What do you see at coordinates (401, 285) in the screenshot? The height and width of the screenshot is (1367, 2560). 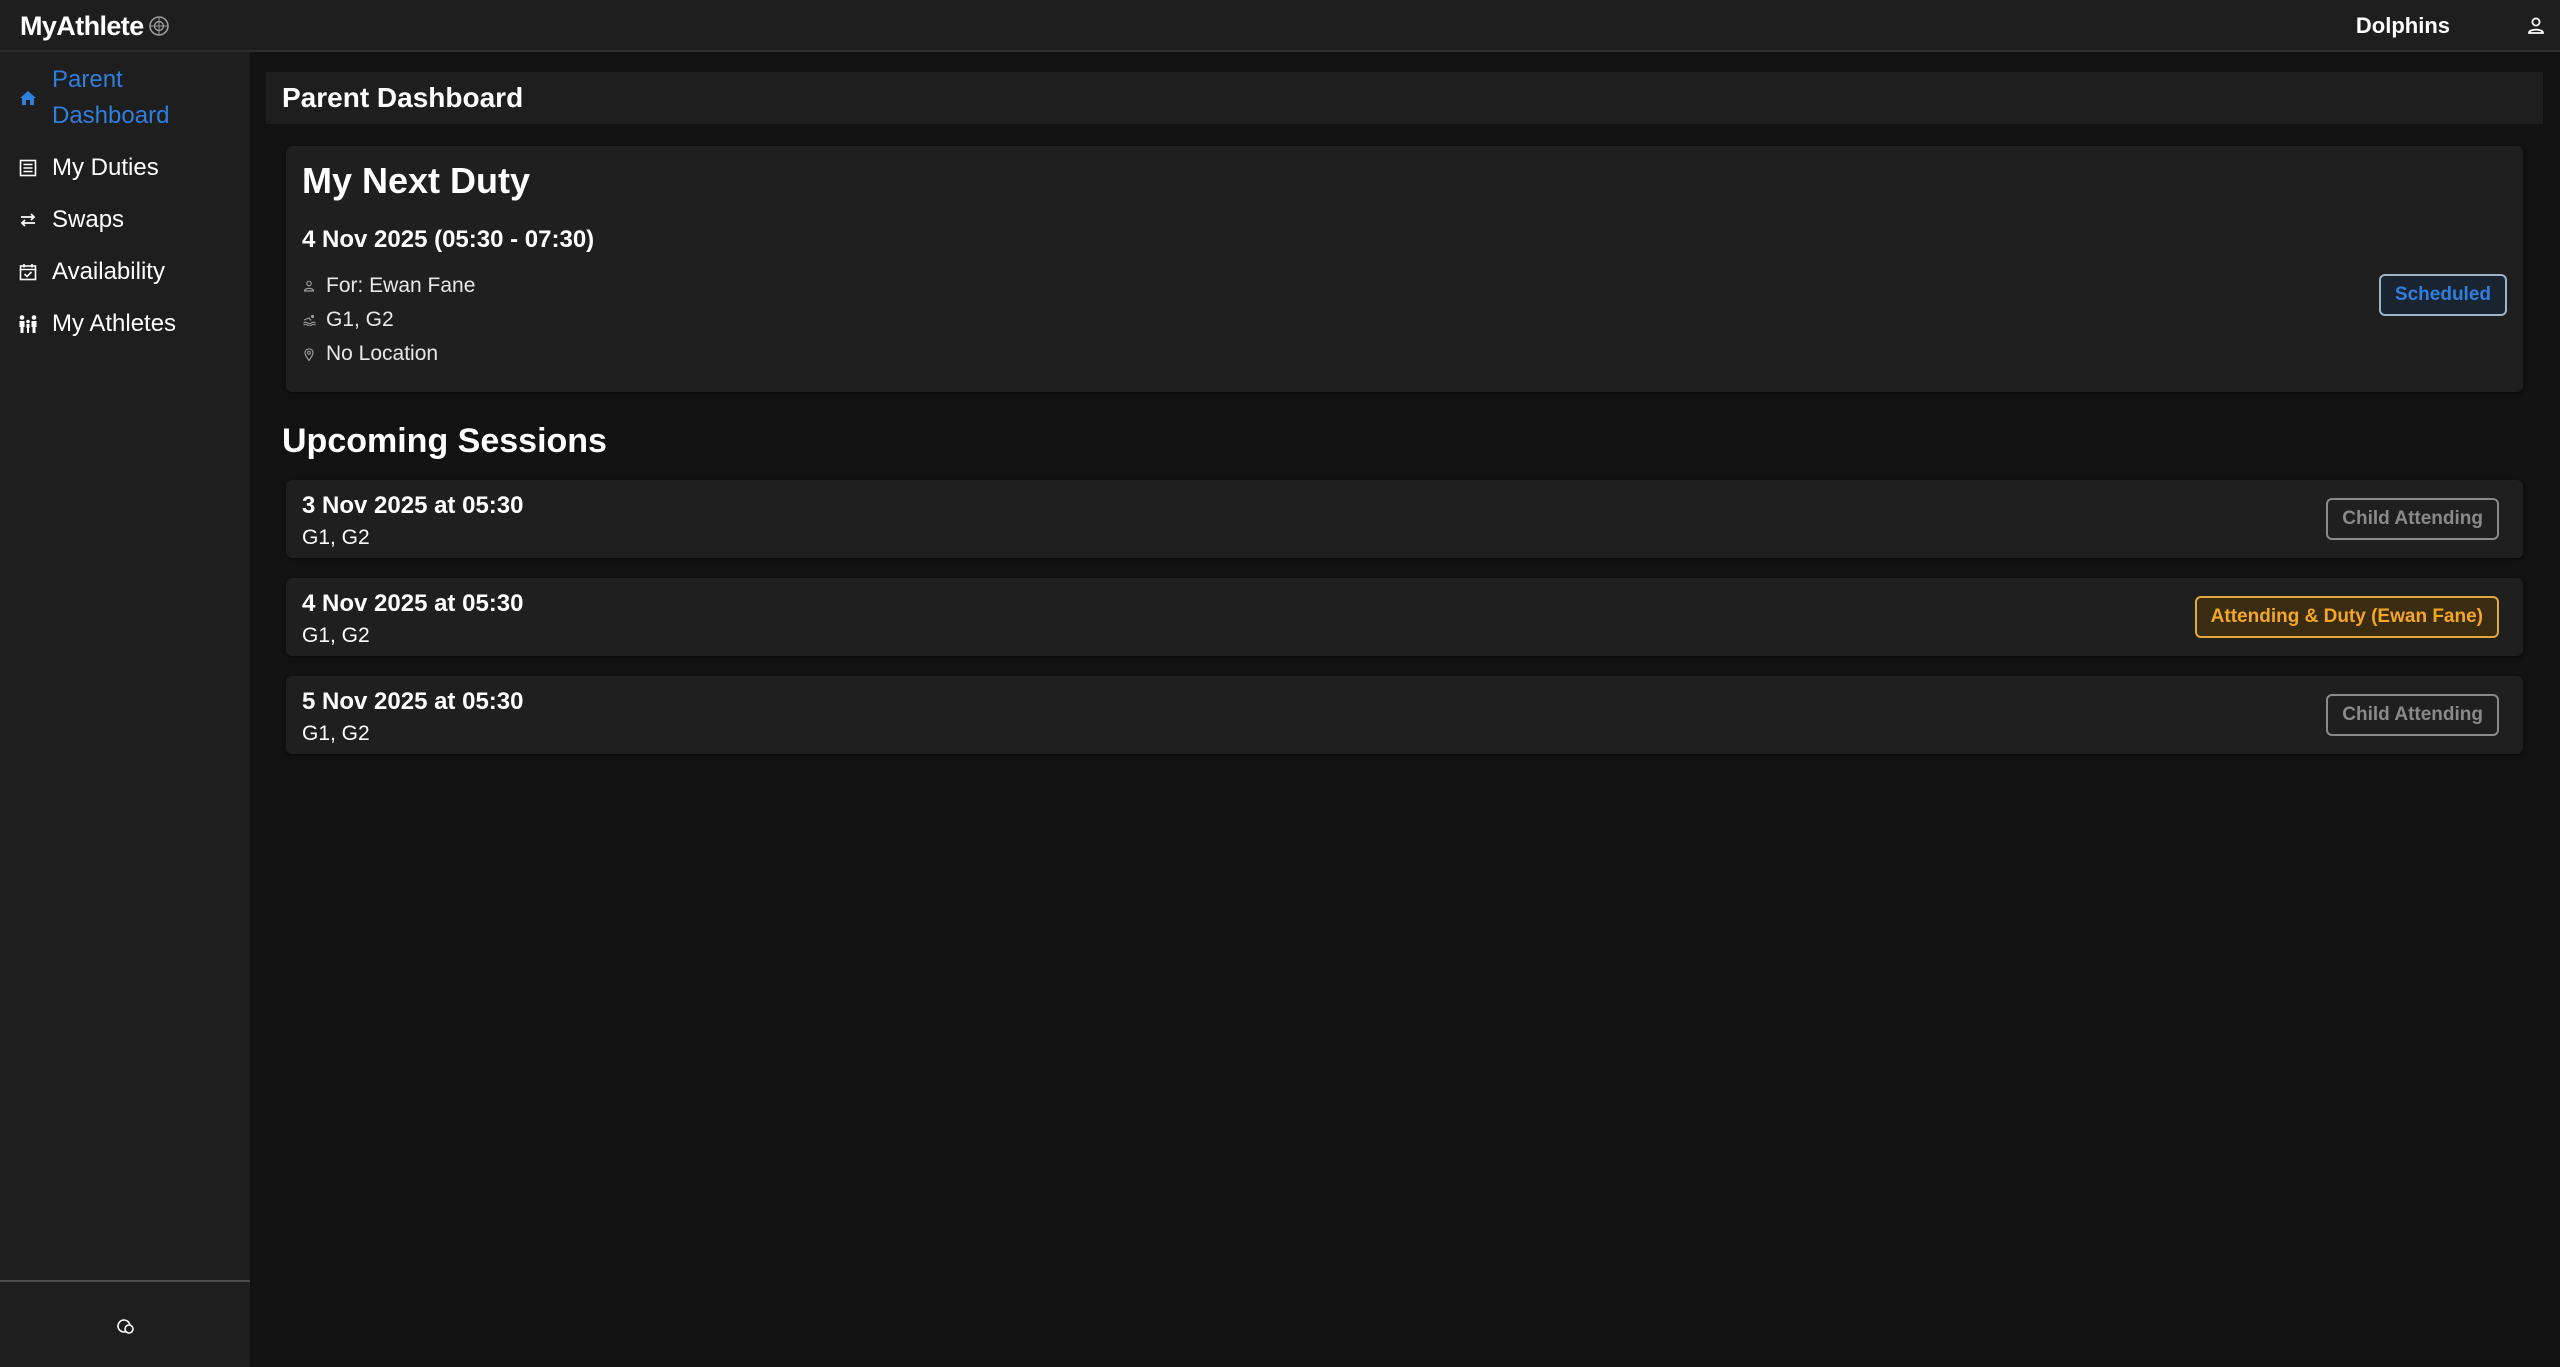 I see `duty-for-text: For: Ewan Fane` at bounding box center [401, 285].